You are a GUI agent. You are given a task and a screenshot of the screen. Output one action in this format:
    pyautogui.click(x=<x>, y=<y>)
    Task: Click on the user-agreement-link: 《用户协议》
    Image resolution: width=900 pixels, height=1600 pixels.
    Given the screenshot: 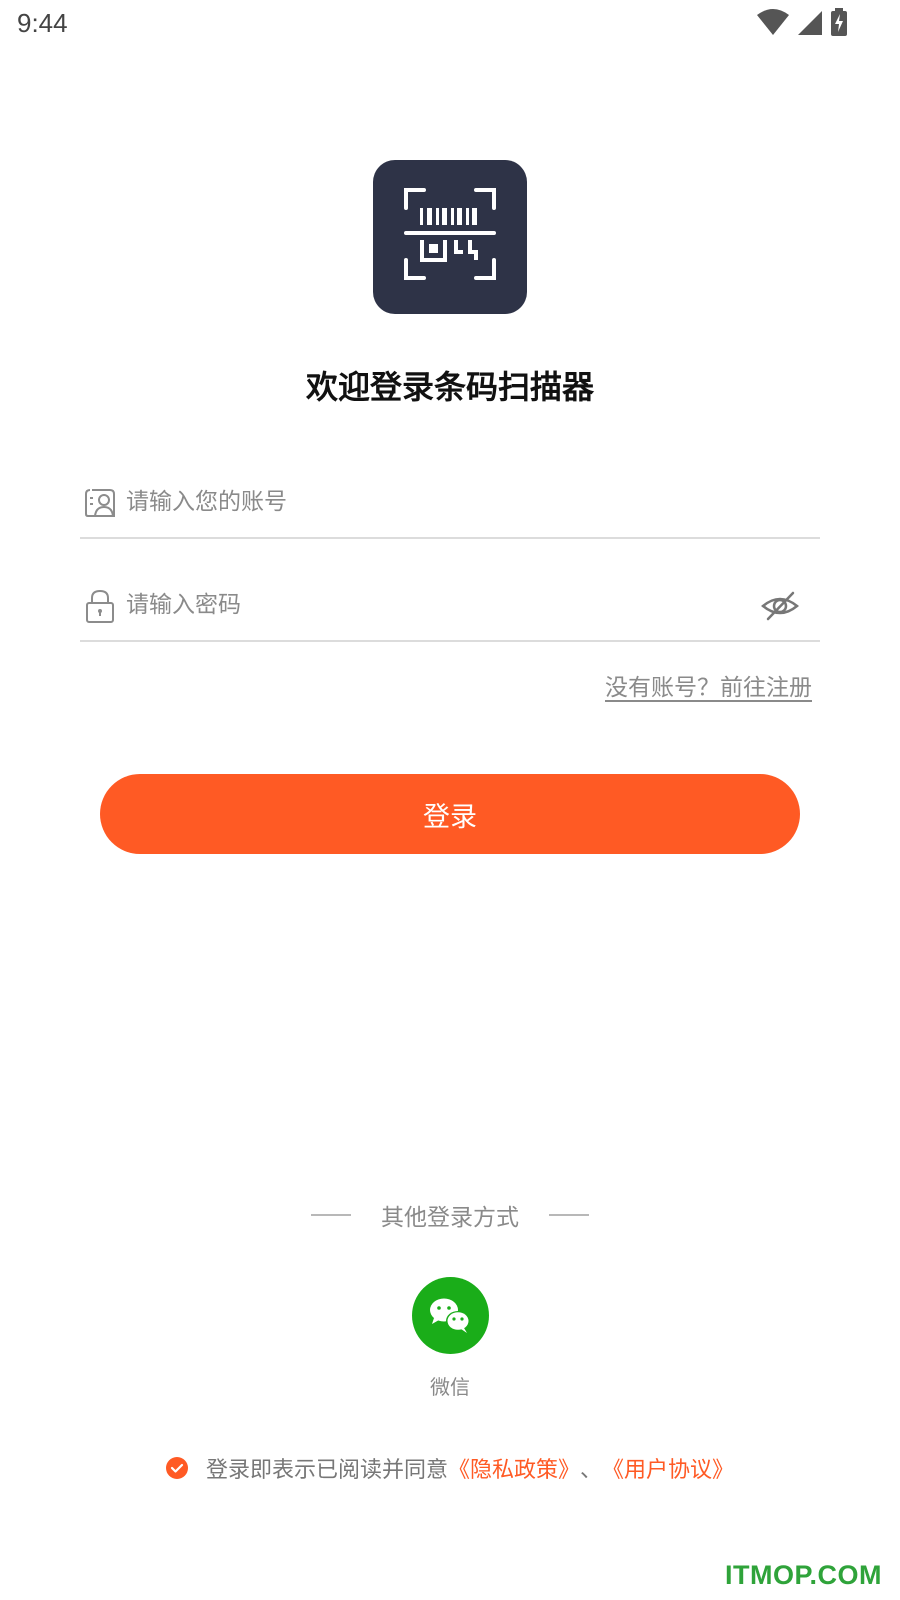 What is the action you would take?
    pyautogui.click(x=668, y=1468)
    